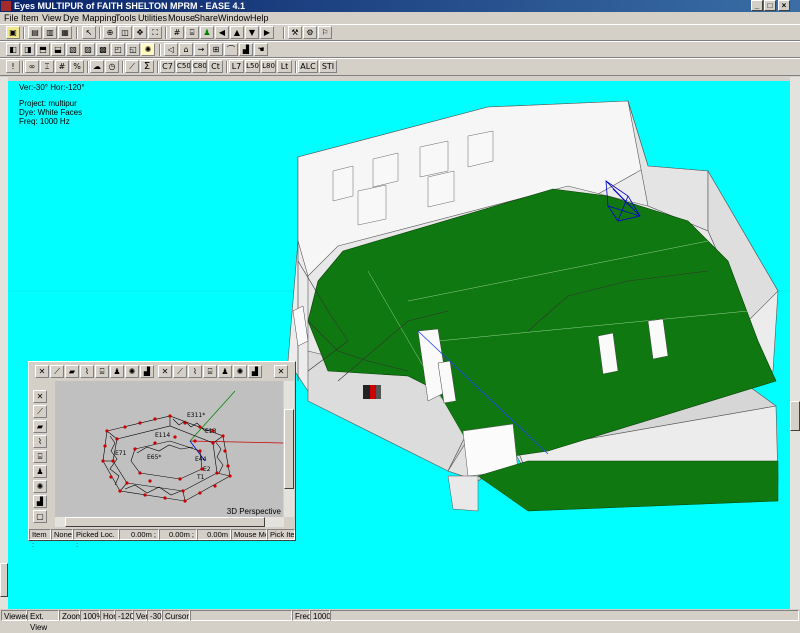 The width and height of the screenshot is (800, 633). Describe the element at coordinates (13, 32) in the screenshot. I see `open-icon: ▣` at that location.